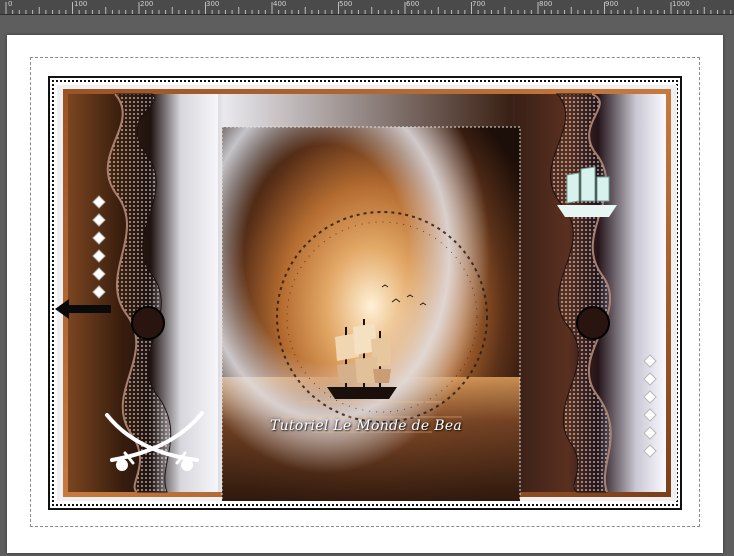  What do you see at coordinates (346, 4) in the screenshot?
I see `ruler-label: 500` at bounding box center [346, 4].